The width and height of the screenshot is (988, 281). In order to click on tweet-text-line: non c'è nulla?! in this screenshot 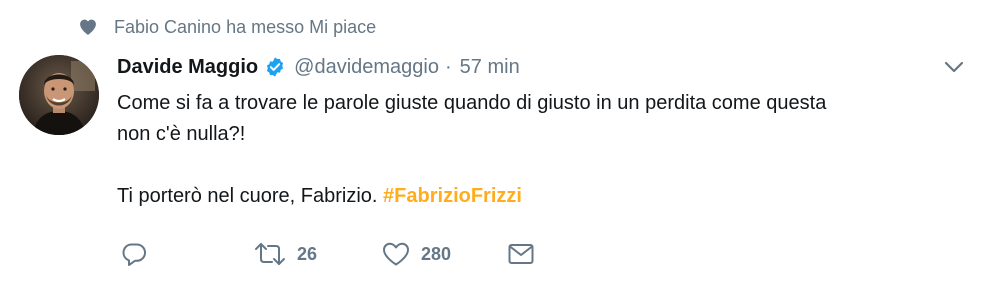, I will do `click(181, 134)`.